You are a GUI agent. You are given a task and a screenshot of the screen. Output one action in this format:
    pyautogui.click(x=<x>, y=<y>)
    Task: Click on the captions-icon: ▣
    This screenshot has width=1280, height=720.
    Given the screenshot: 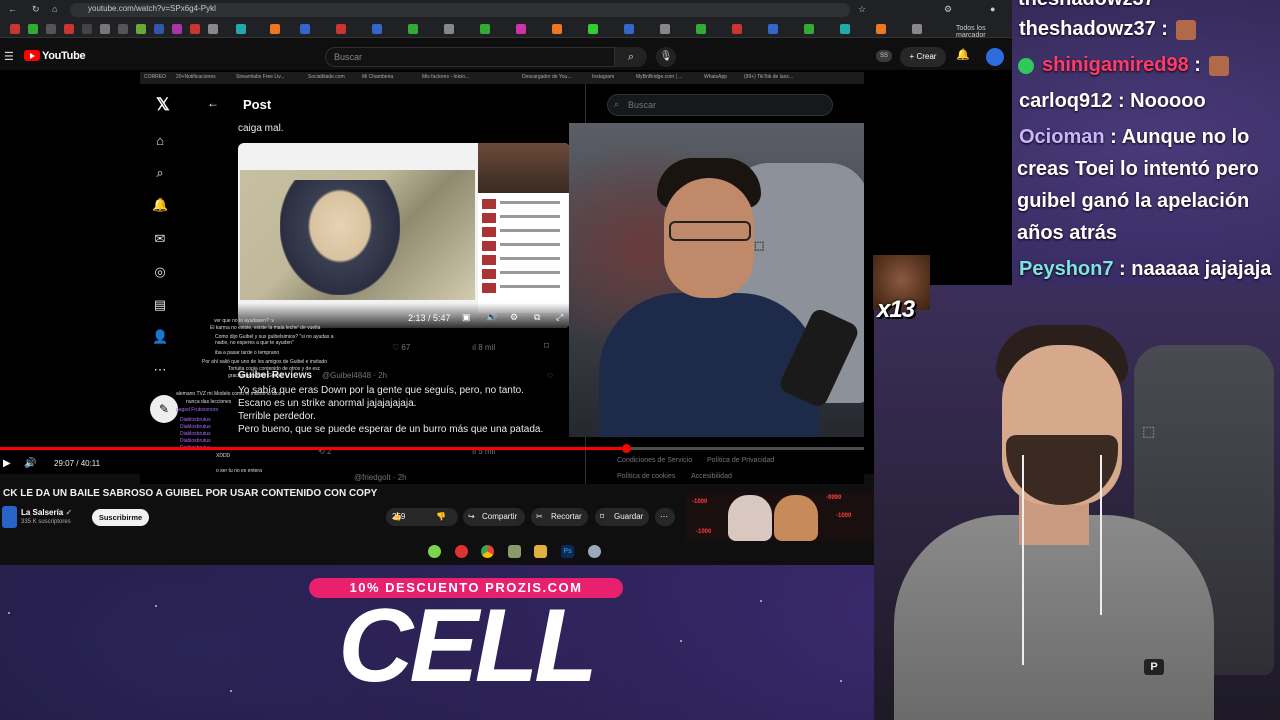 What is the action you would take?
    pyautogui.click(x=466, y=317)
    